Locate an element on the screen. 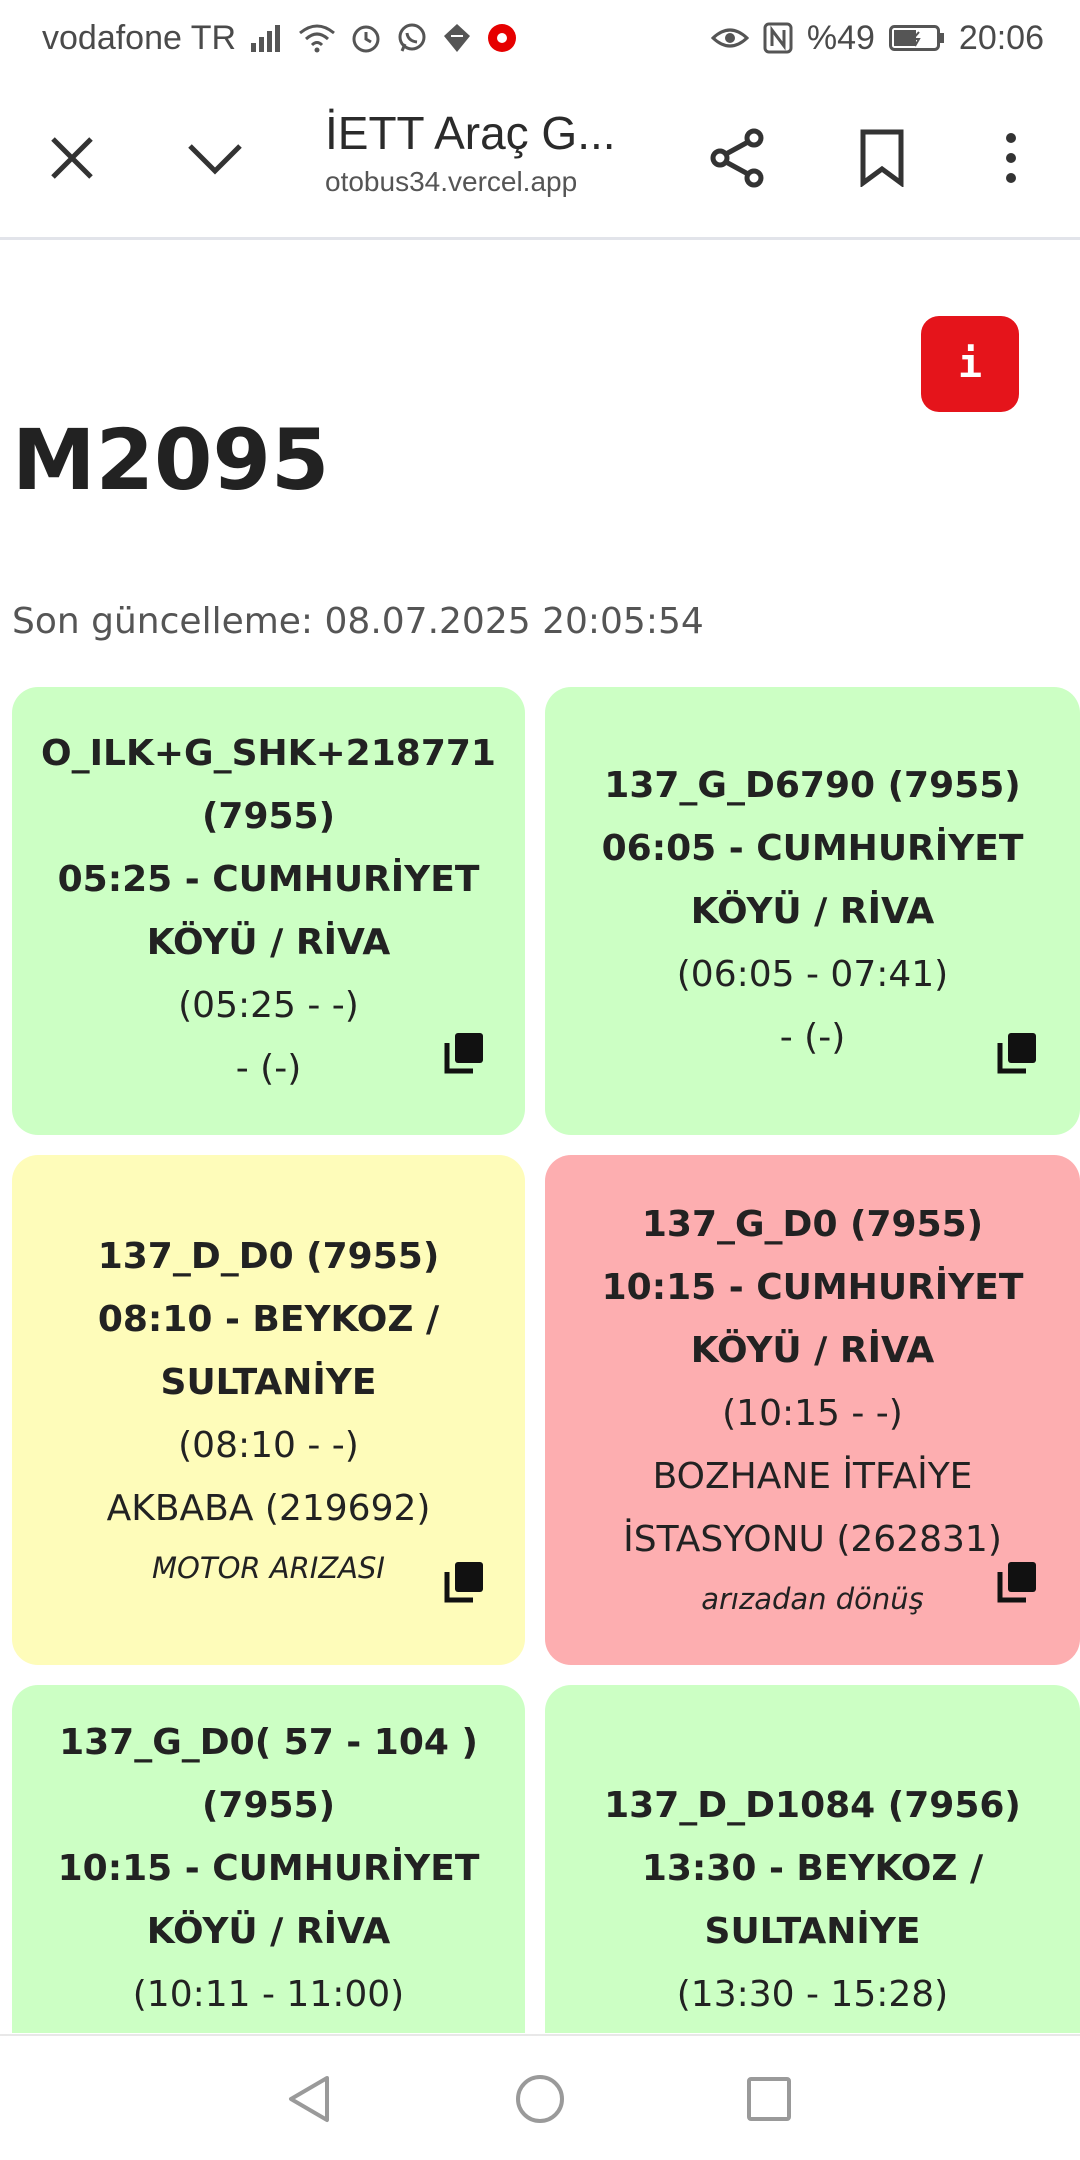 The width and height of the screenshot is (1080, 2160). trip-code: O_ILK+G_SHK+218771 is located at coordinates (268, 753).